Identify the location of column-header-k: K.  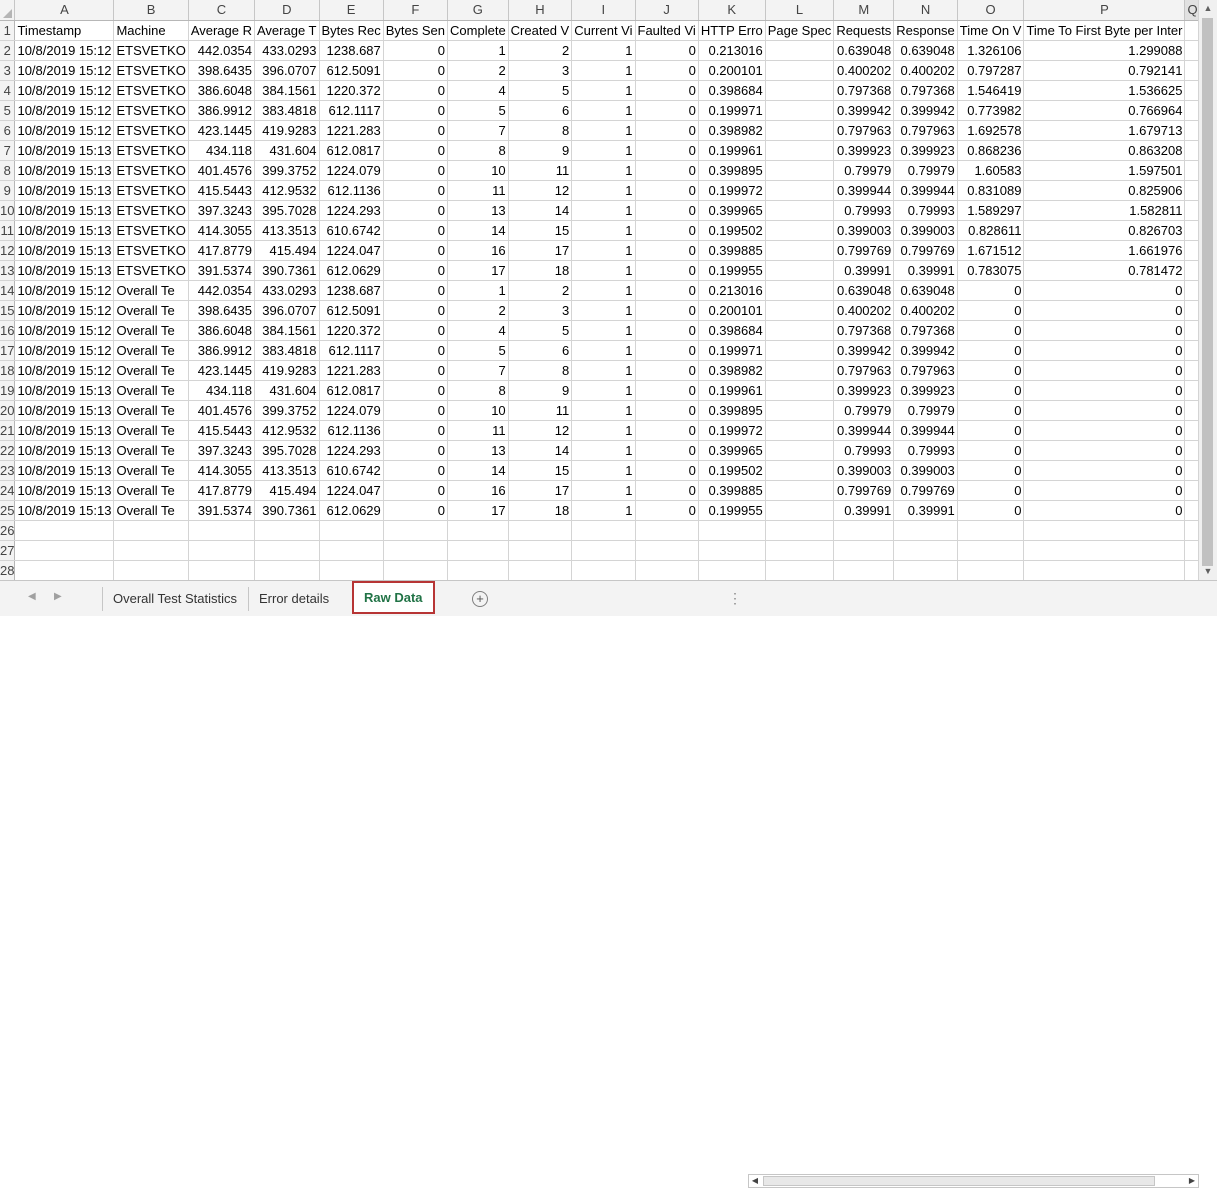
(732, 10).